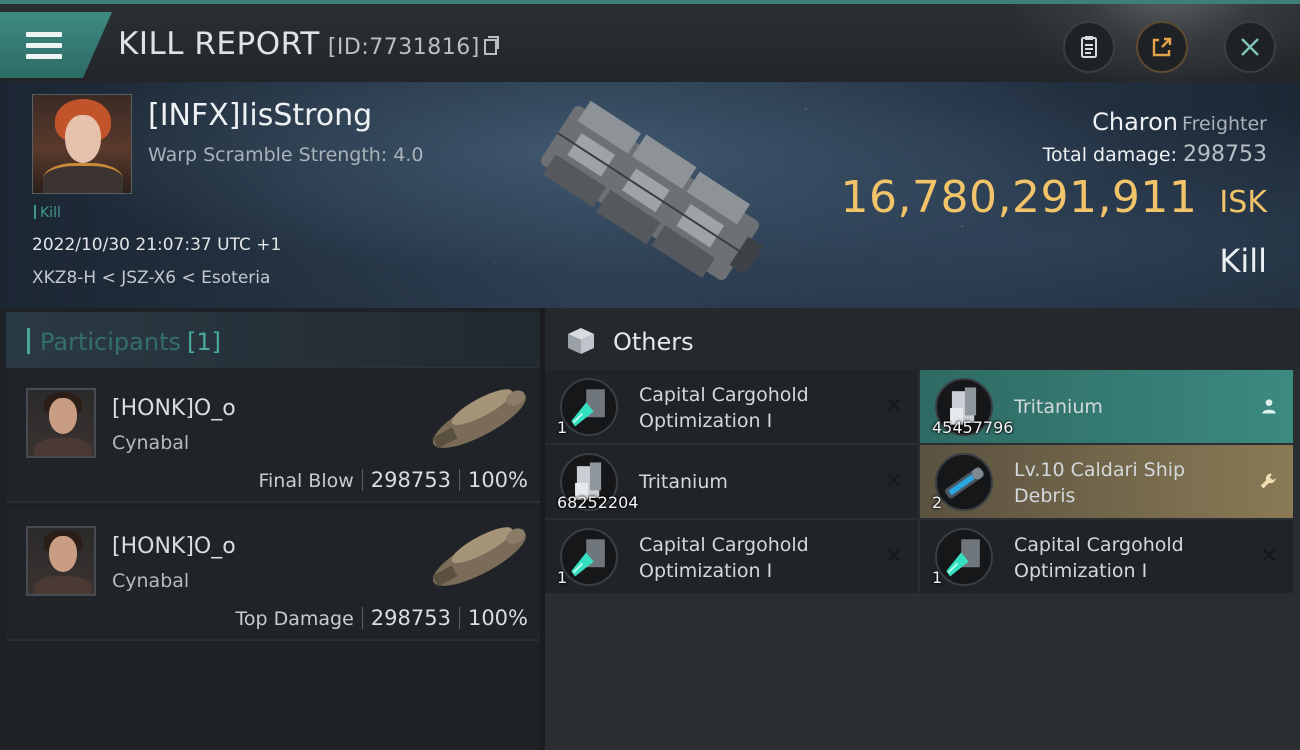 The height and width of the screenshot is (750, 1300). Describe the element at coordinates (491, 45) in the screenshot. I see `copy-icon` at that location.